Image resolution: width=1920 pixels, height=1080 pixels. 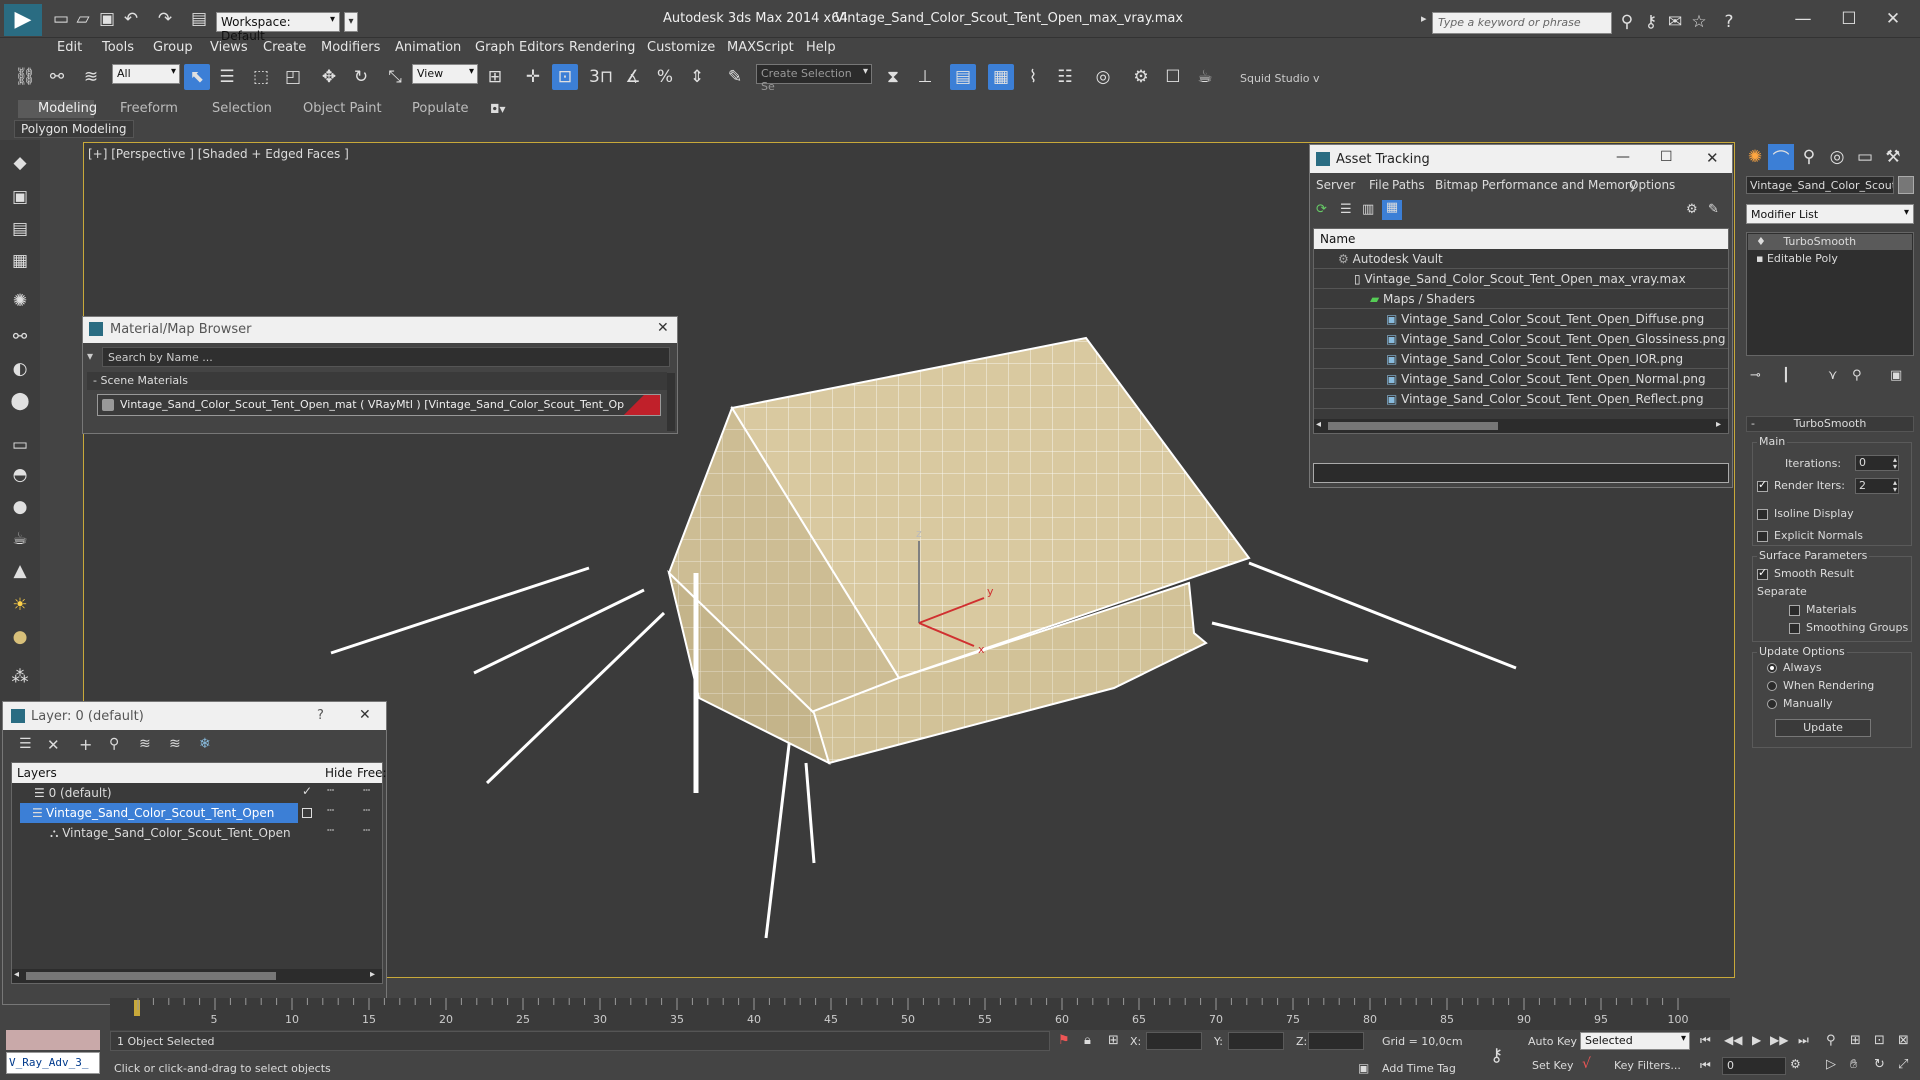 I want to click on spinner-snap-icon: ⇕, so click(x=697, y=77).